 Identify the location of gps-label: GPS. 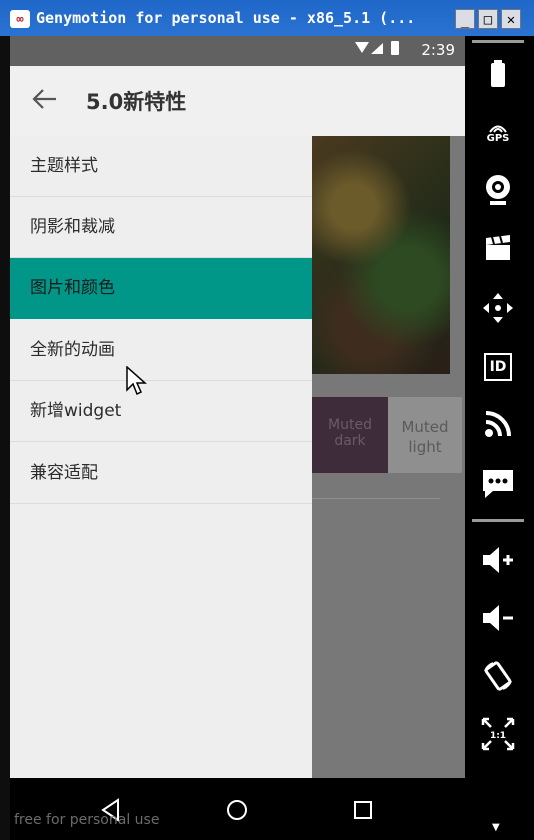
(498, 138).